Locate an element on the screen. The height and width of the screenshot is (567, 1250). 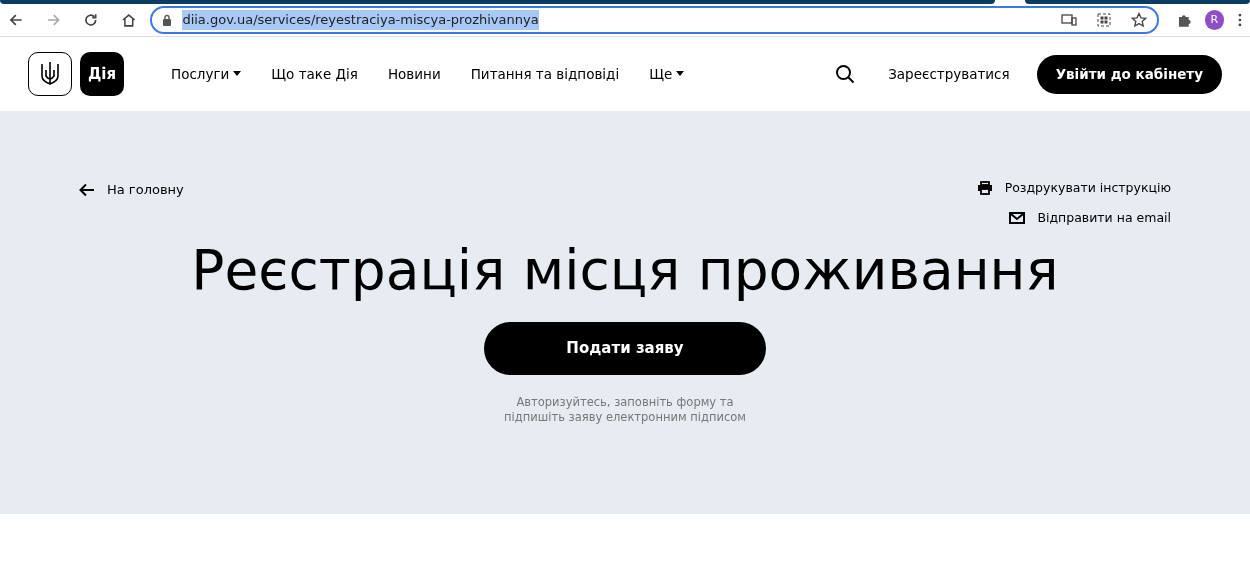
star-icon is located at coordinates (1139, 20).